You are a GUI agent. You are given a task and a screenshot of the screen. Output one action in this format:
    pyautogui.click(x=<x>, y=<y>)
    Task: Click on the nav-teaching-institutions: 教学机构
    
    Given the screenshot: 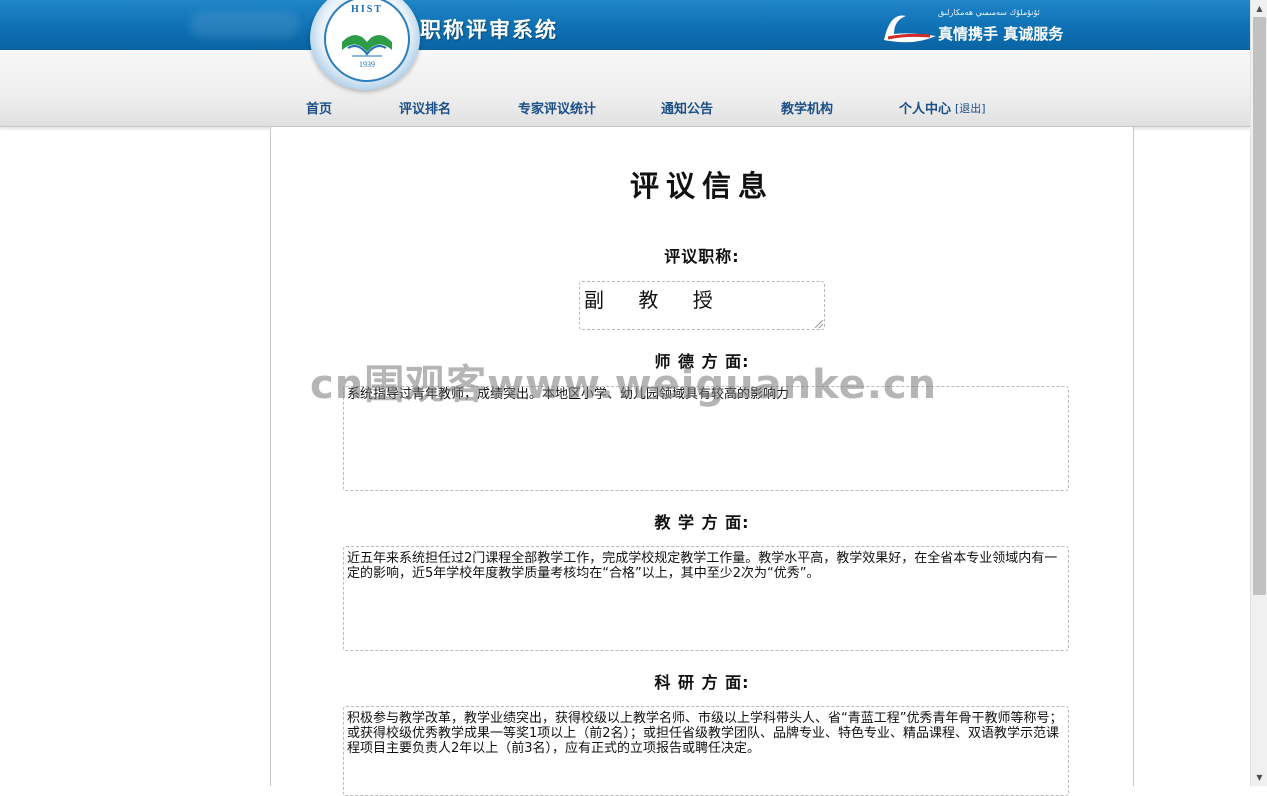 What is the action you would take?
    pyautogui.click(x=807, y=107)
    